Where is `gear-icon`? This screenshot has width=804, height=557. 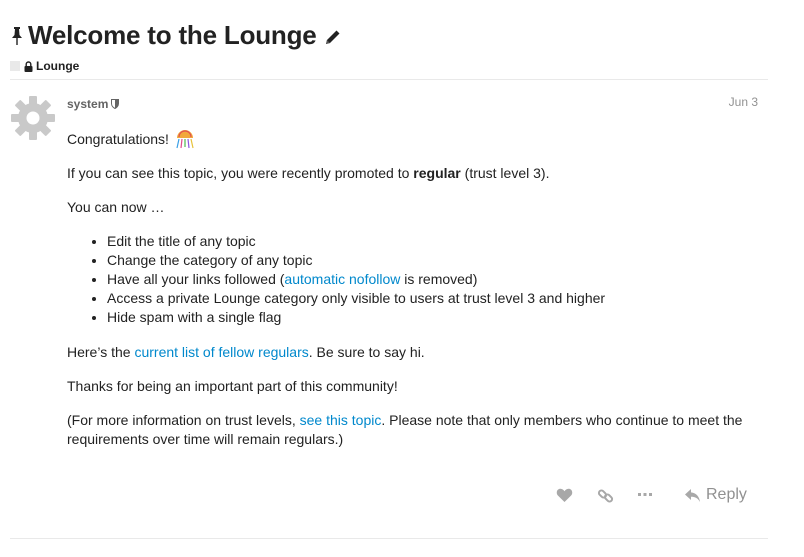
gear-icon is located at coordinates (33, 118).